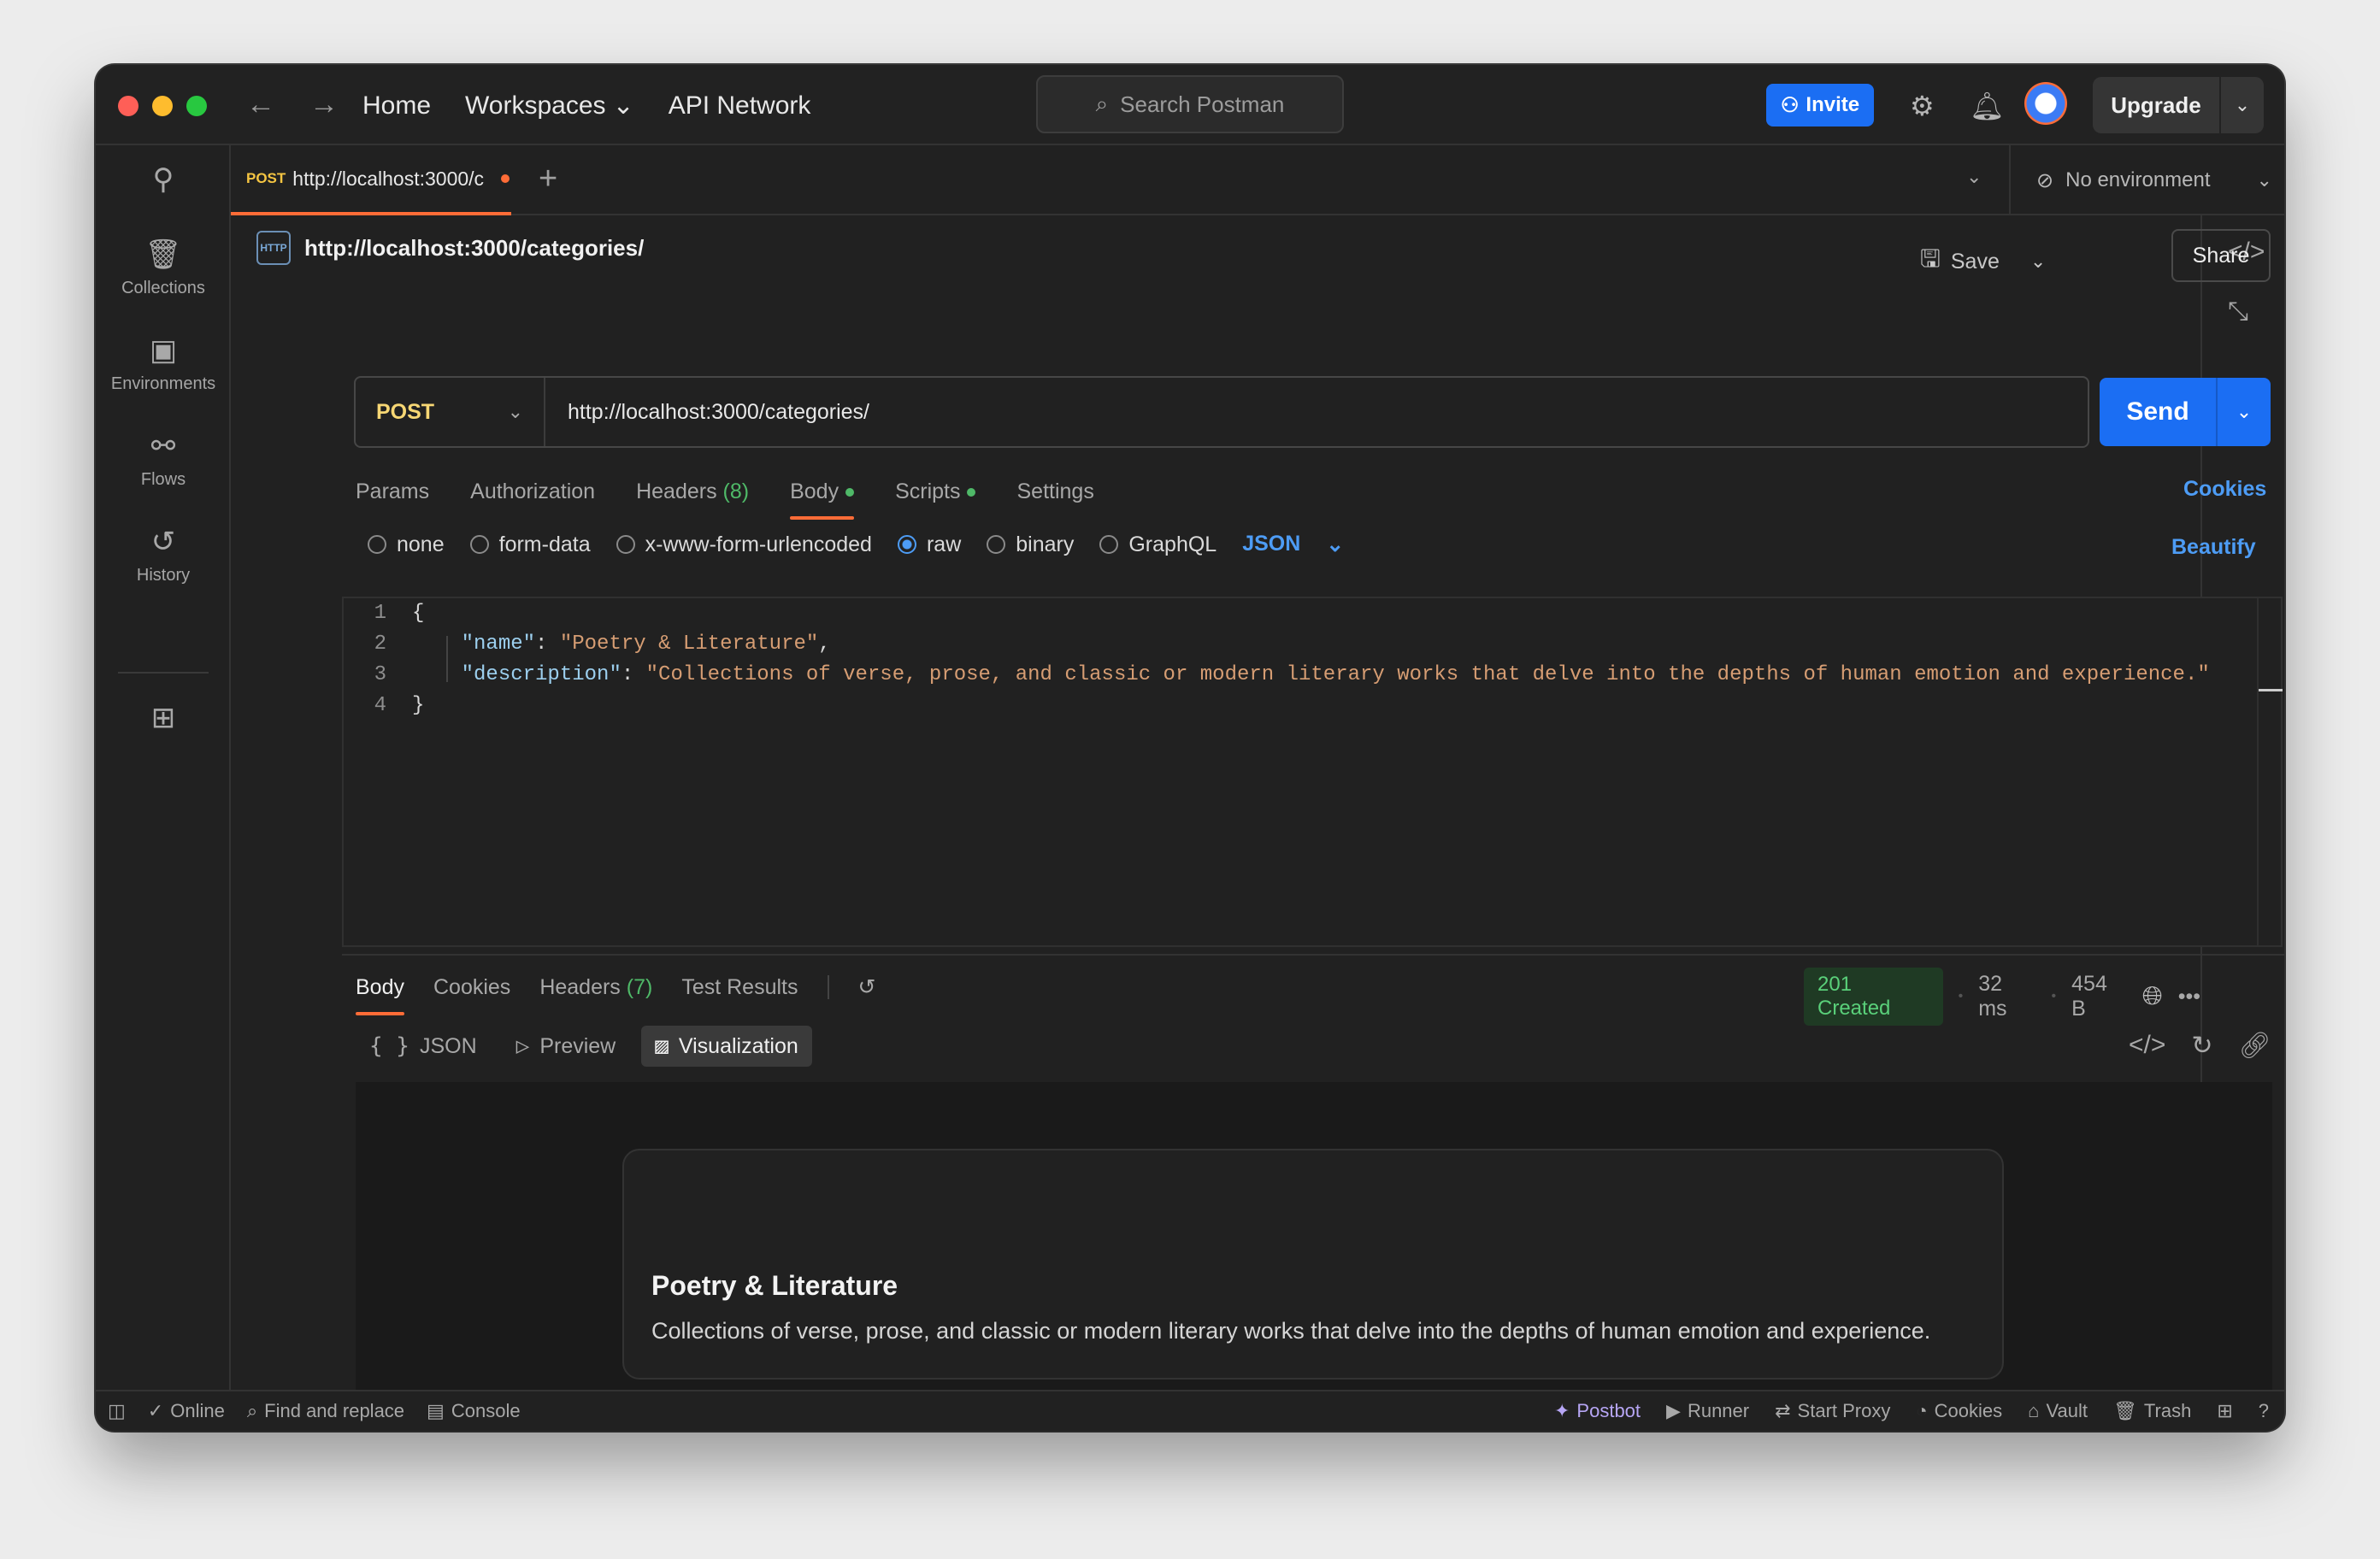 The width and height of the screenshot is (2380, 1559). What do you see at coordinates (2099, 996) in the screenshot?
I see `response-size: 454 B` at bounding box center [2099, 996].